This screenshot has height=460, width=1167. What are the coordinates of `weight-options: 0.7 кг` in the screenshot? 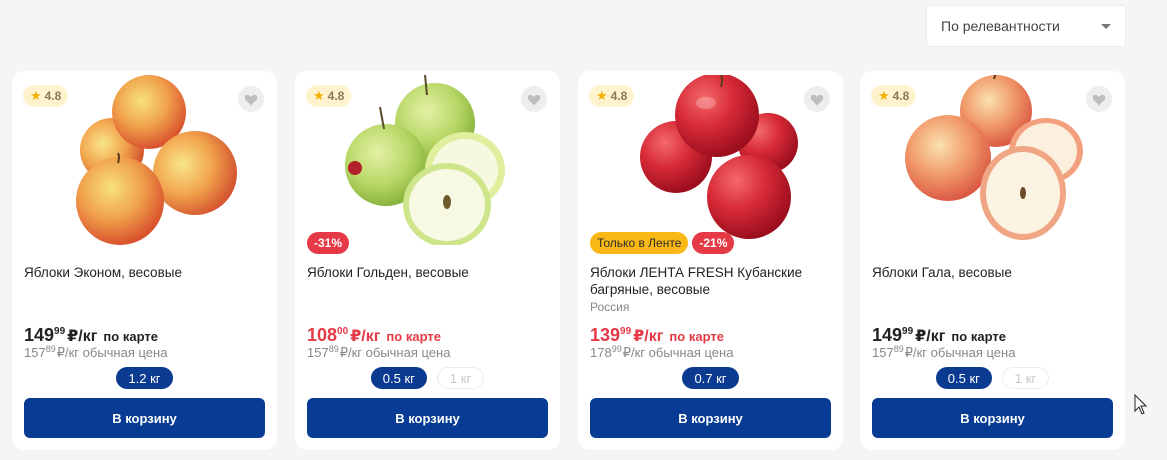 It's located at (710, 378).